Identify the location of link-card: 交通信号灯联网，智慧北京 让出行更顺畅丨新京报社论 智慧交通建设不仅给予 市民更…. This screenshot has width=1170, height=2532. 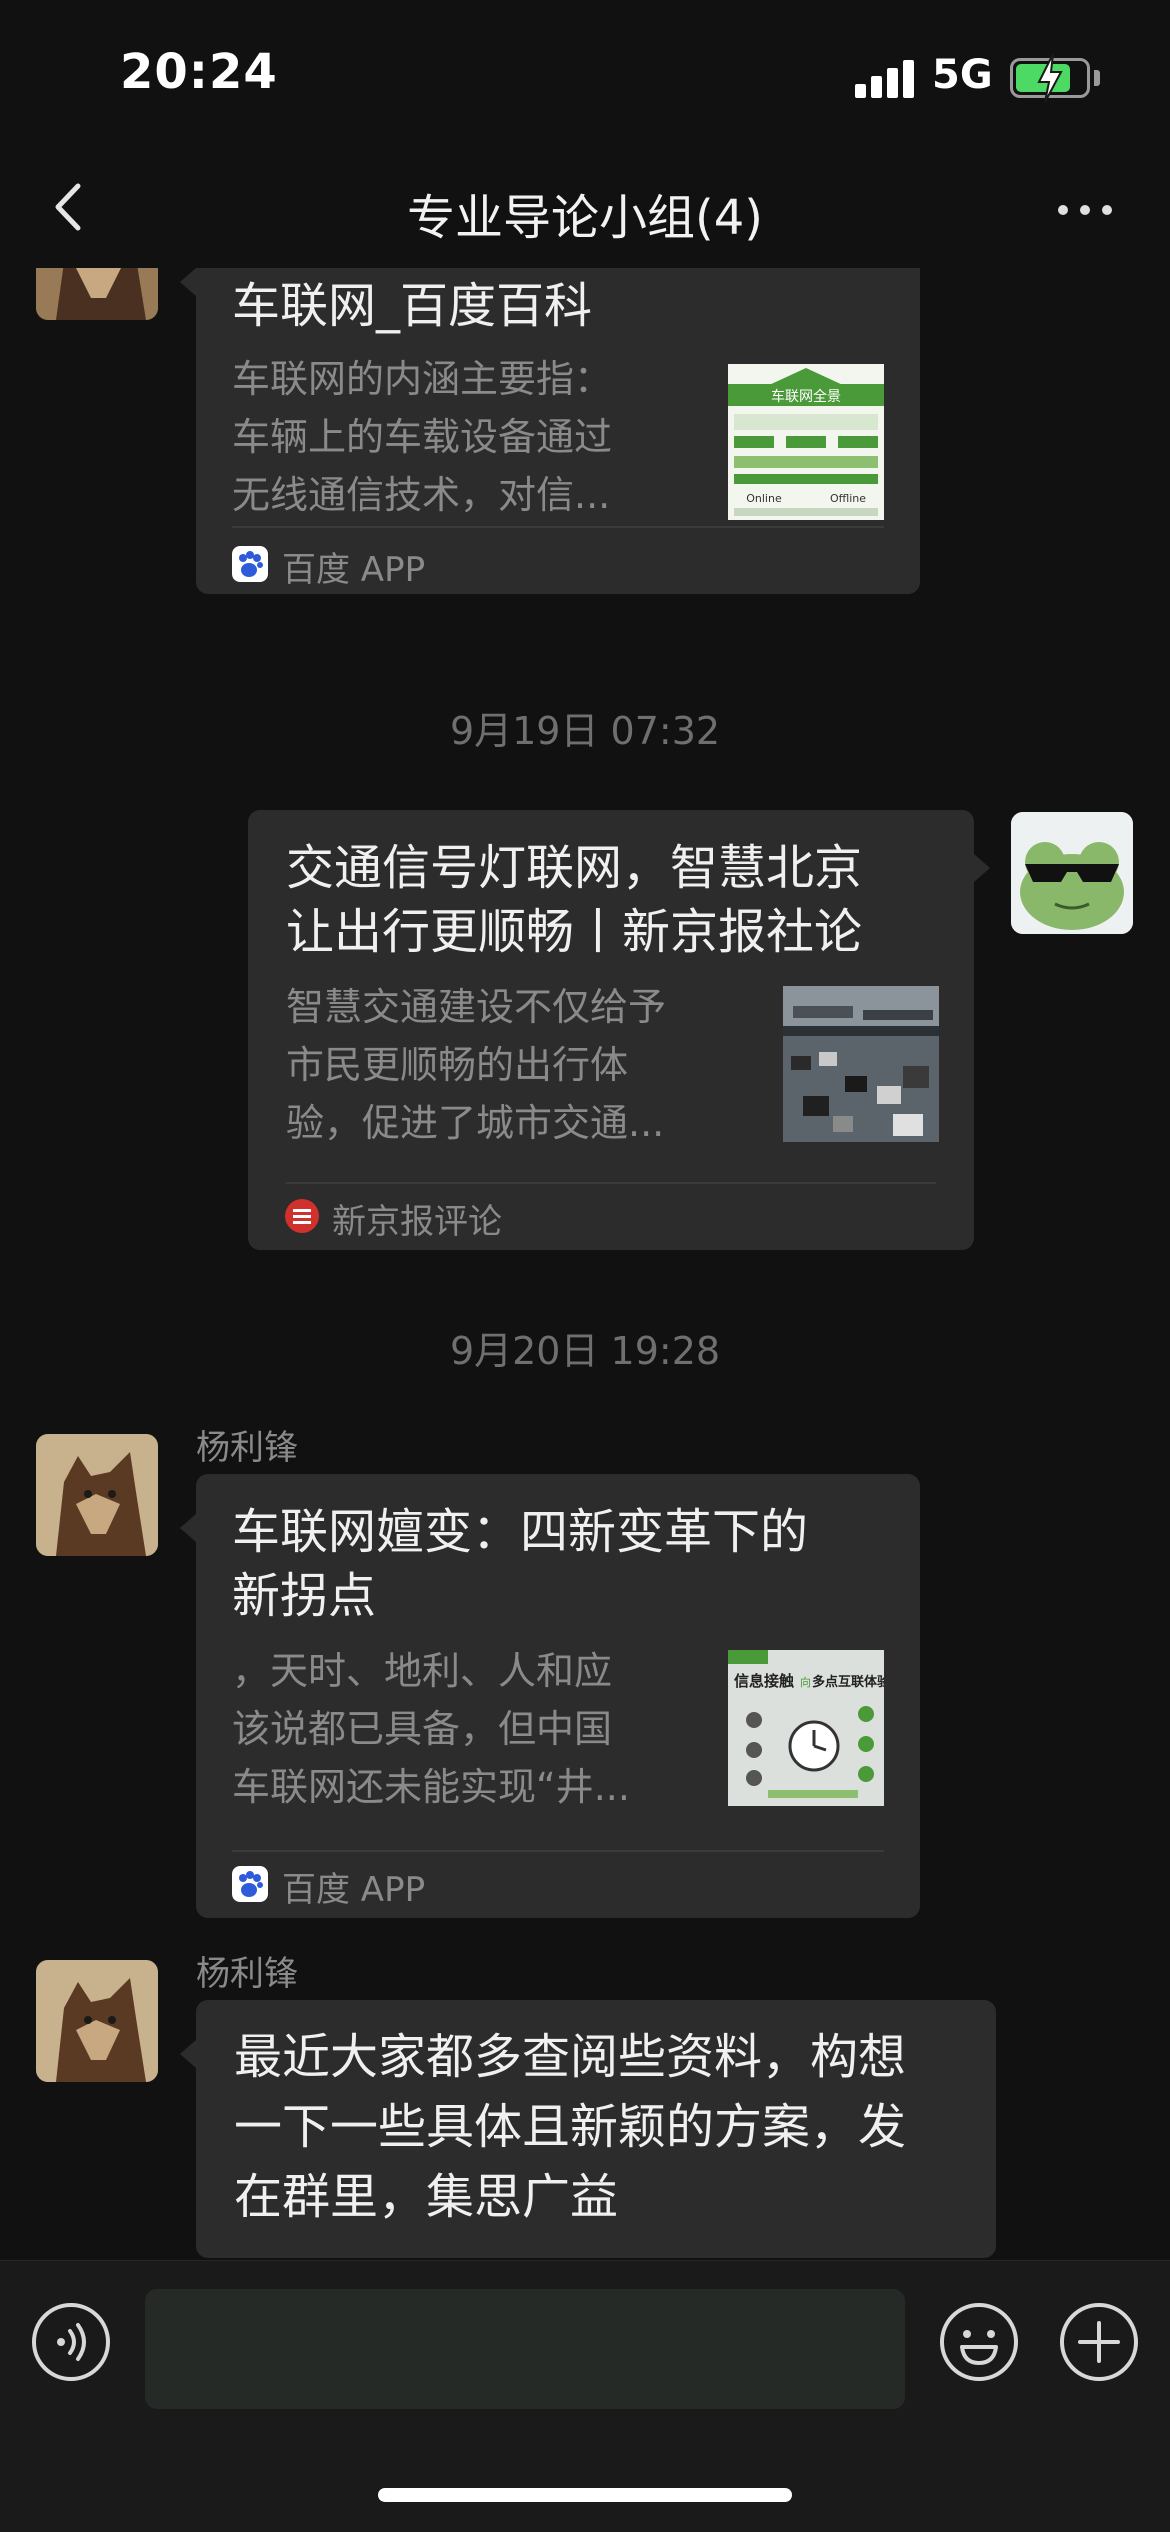
(619, 1030).